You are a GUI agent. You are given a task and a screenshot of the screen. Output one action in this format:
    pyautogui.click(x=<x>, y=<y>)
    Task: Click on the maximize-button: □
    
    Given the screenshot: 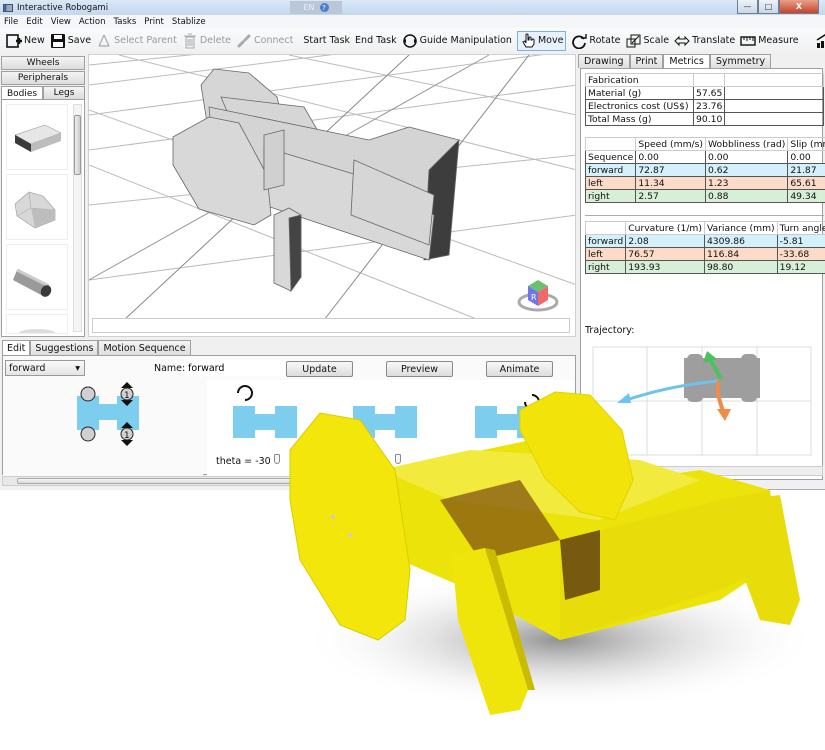 What is the action you would take?
    pyautogui.click(x=768, y=7)
    